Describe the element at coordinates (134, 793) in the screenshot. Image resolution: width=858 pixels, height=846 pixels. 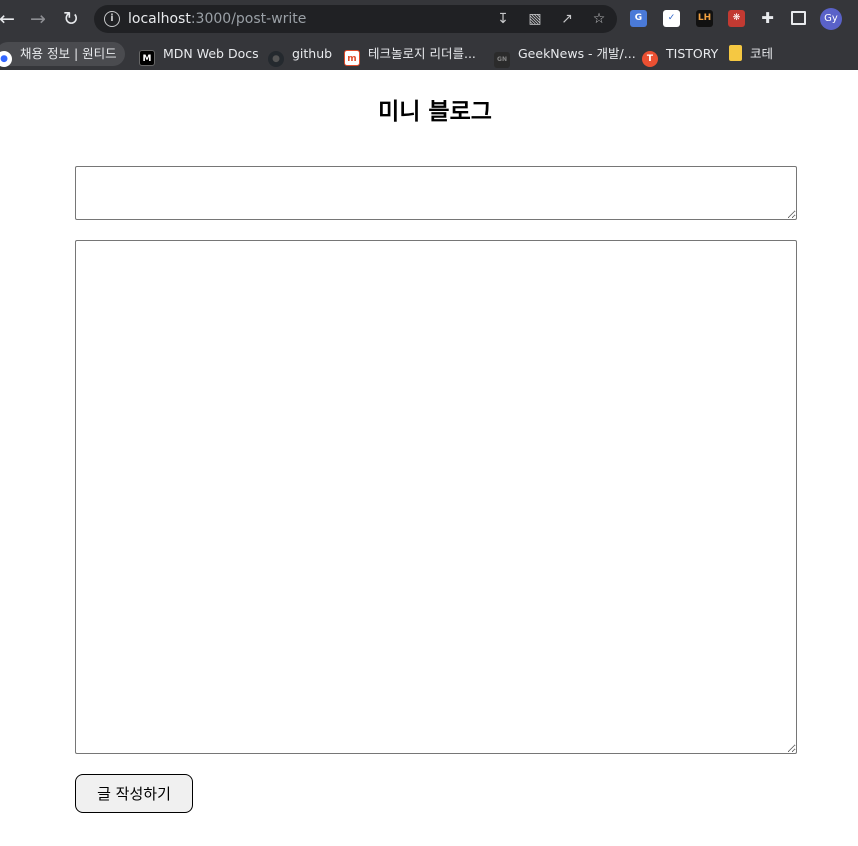
I see `submit-post-button: 글 작성하기` at that location.